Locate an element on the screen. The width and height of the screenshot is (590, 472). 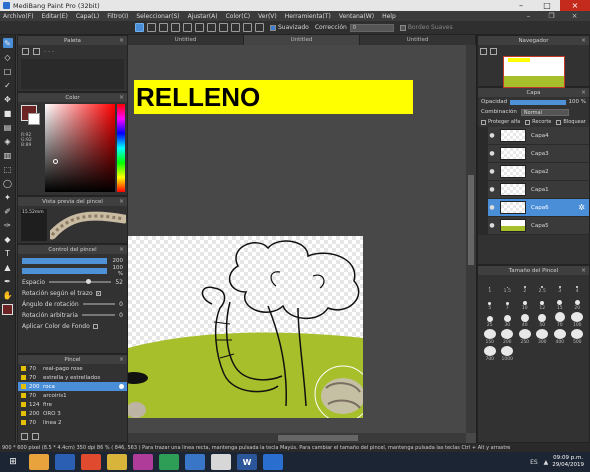
divide-tool-icon: ◆ is located at coordinates (8, 239).